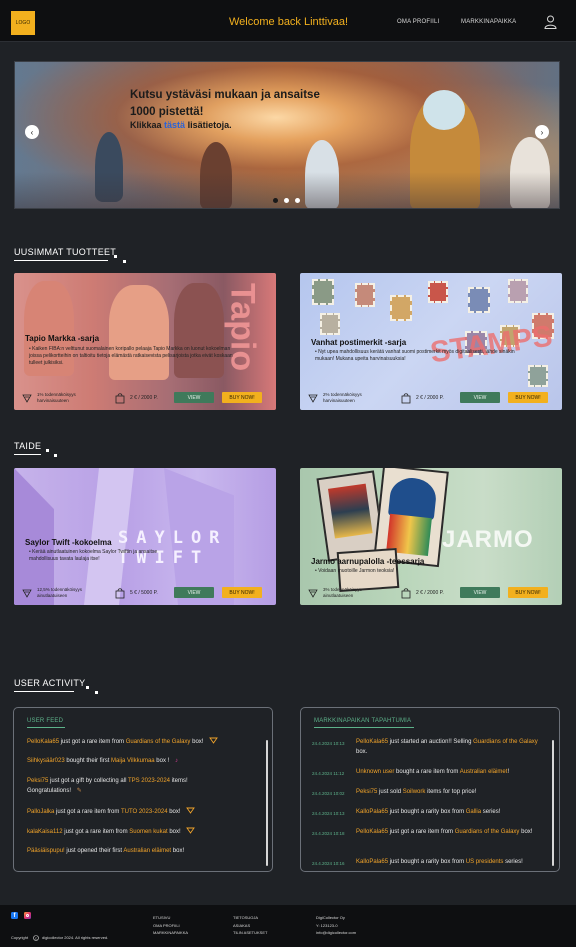 Image resolution: width=576 pixels, height=947 pixels. Describe the element at coordinates (43, 742) in the screenshot. I see `feed-user: PelloKala65` at that location.